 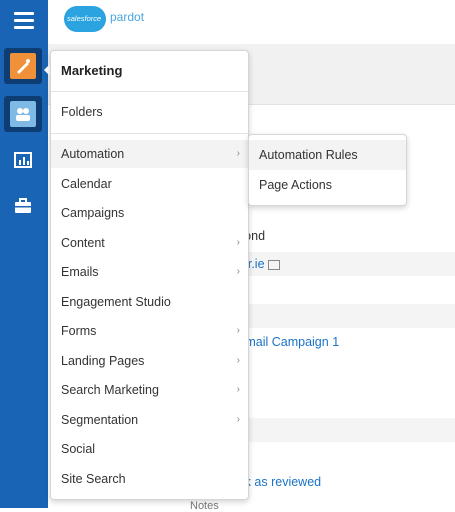 I want to click on prospects-nav-button, so click(x=23, y=114).